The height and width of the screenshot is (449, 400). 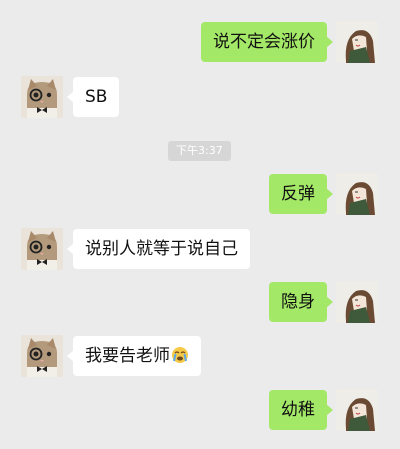 I want to click on message-bubble-incoming: 说别人就等于说自己, so click(x=158, y=249).